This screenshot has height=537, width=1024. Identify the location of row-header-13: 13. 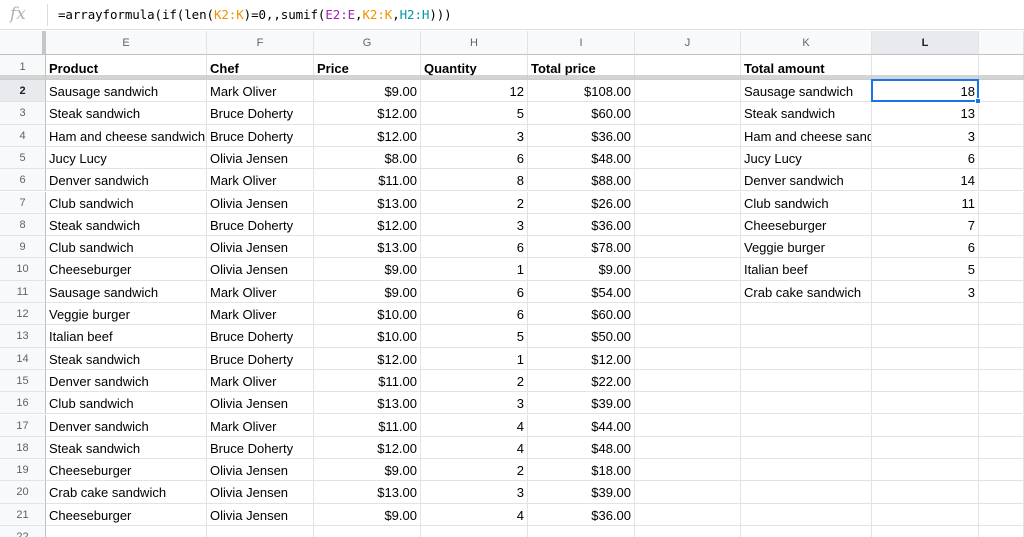
(23, 336).